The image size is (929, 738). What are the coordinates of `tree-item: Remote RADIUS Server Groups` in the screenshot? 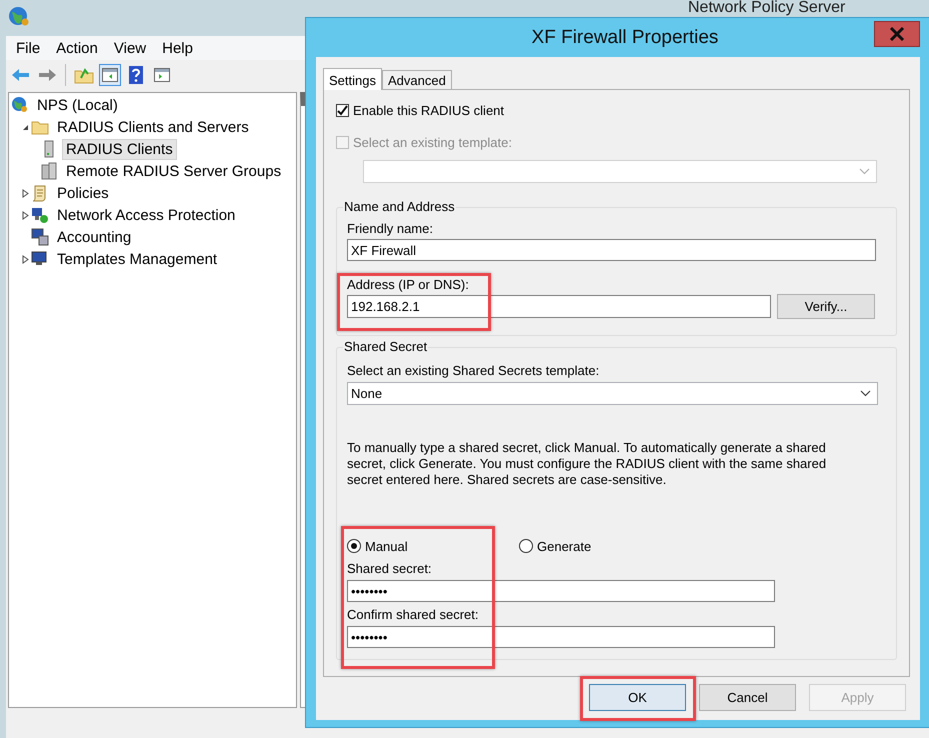 It's located at (174, 171).